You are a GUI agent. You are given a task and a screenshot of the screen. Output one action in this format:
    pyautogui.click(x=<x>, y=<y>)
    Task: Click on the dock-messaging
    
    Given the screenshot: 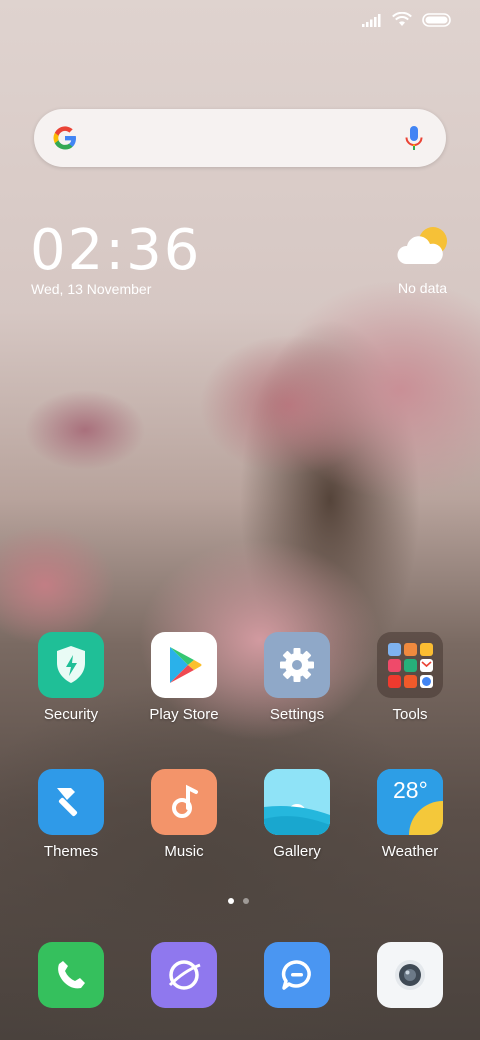 What is the action you would take?
    pyautogui.click(x=297, y=975)
    